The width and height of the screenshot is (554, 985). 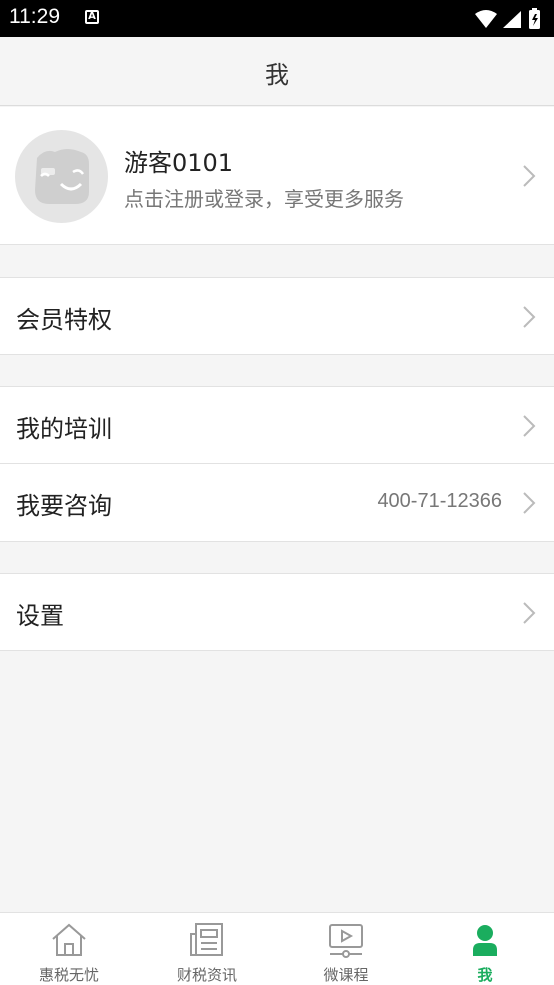 I want to click on avatar-placeholder-icon, so click(x=62, y=176).